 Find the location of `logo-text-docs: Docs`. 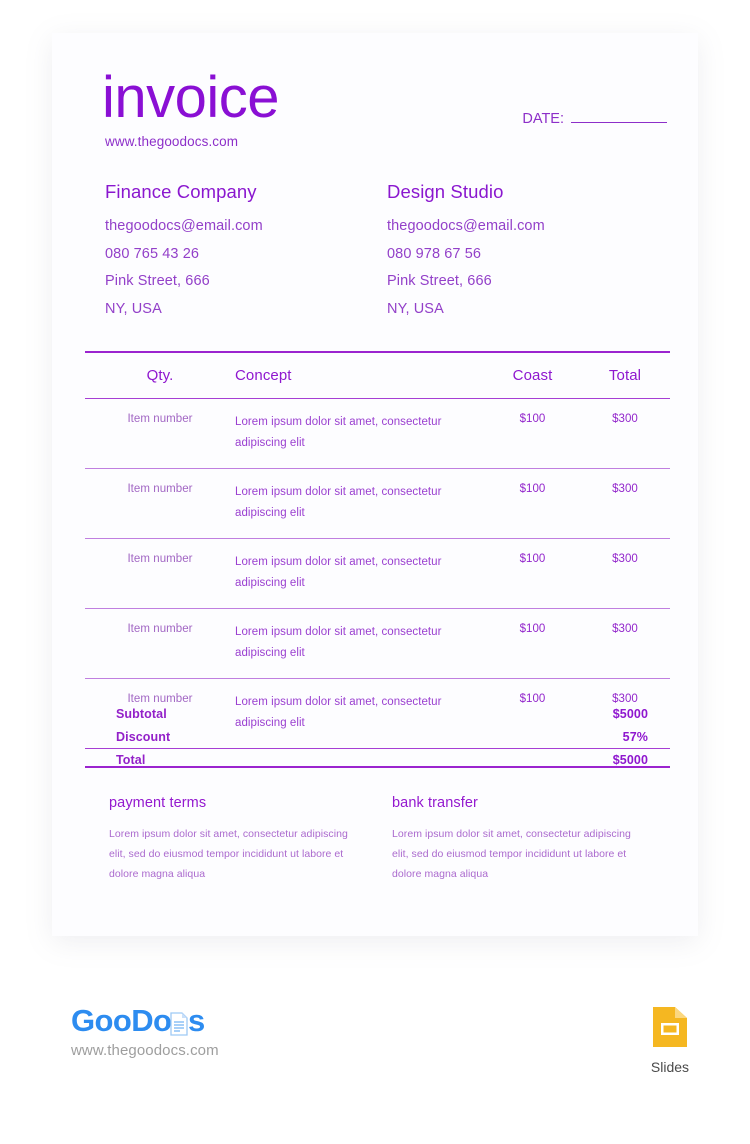

logo-text-docs: Docs is located at coordinates (168, 1020).